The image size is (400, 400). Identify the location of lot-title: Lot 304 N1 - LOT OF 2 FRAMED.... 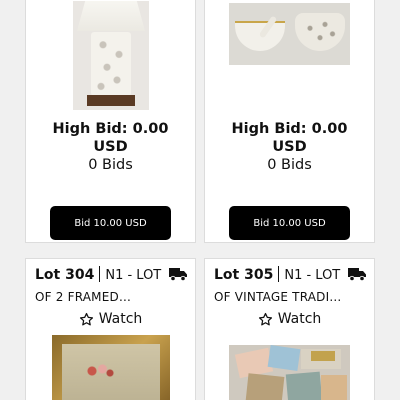
(110, 285).